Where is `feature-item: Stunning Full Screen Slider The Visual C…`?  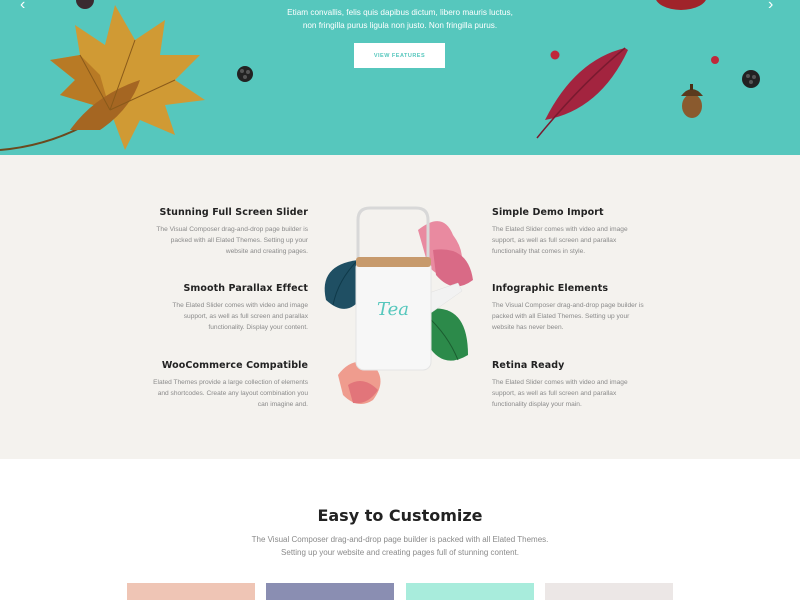
feature-item: Stunning Full Screen Slider The Visual C… is located at coordinates (228, 232).